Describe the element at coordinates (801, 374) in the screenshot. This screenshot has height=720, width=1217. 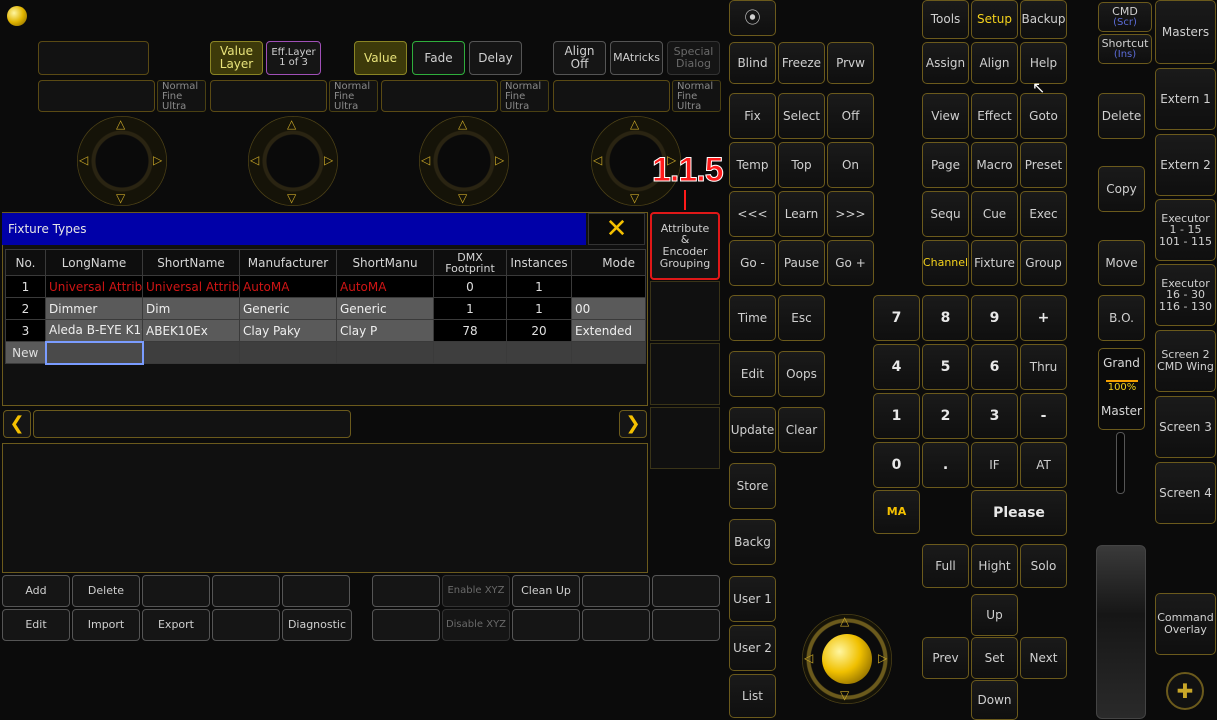
I see `oops-key: Oops` at that location.